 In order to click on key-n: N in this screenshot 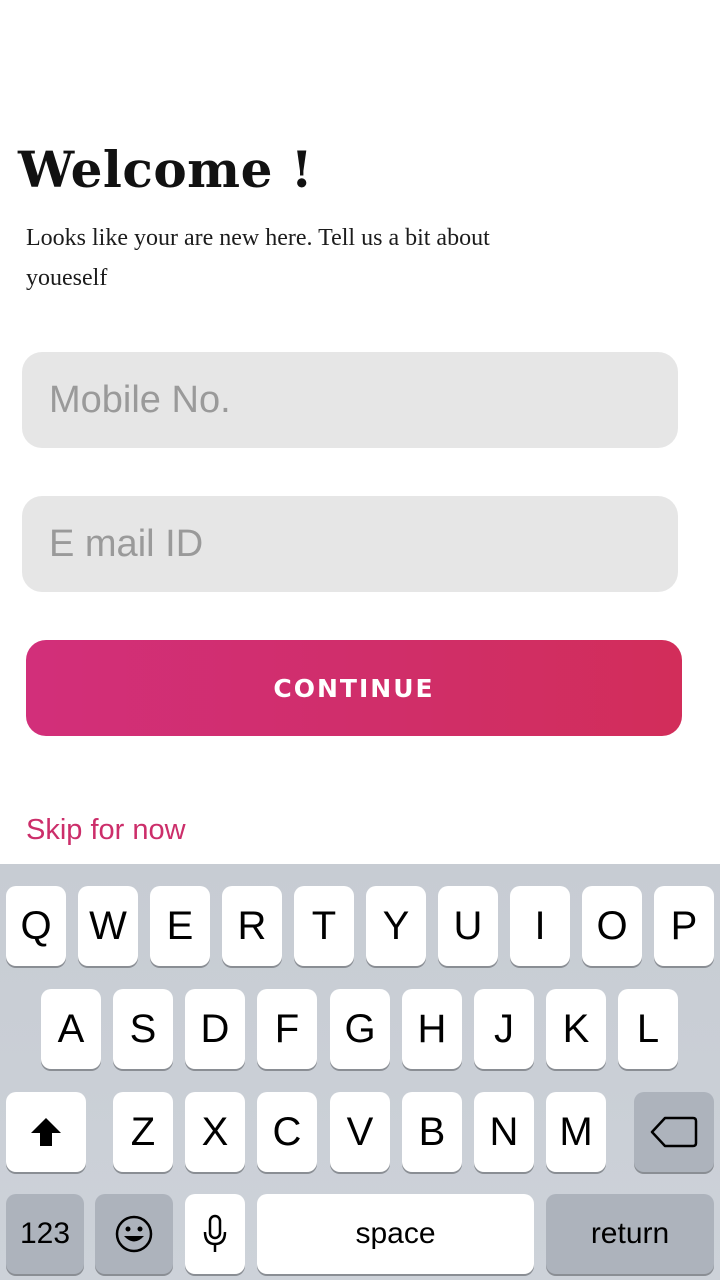, I will do `click(504, 1132)`.